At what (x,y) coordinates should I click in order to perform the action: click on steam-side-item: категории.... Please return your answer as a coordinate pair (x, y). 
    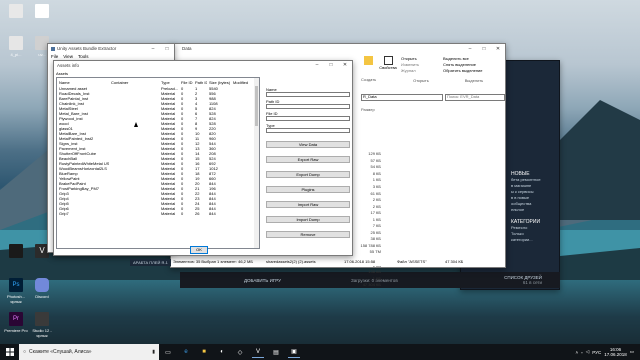
    Looking at the image, I should click on (535, 240).